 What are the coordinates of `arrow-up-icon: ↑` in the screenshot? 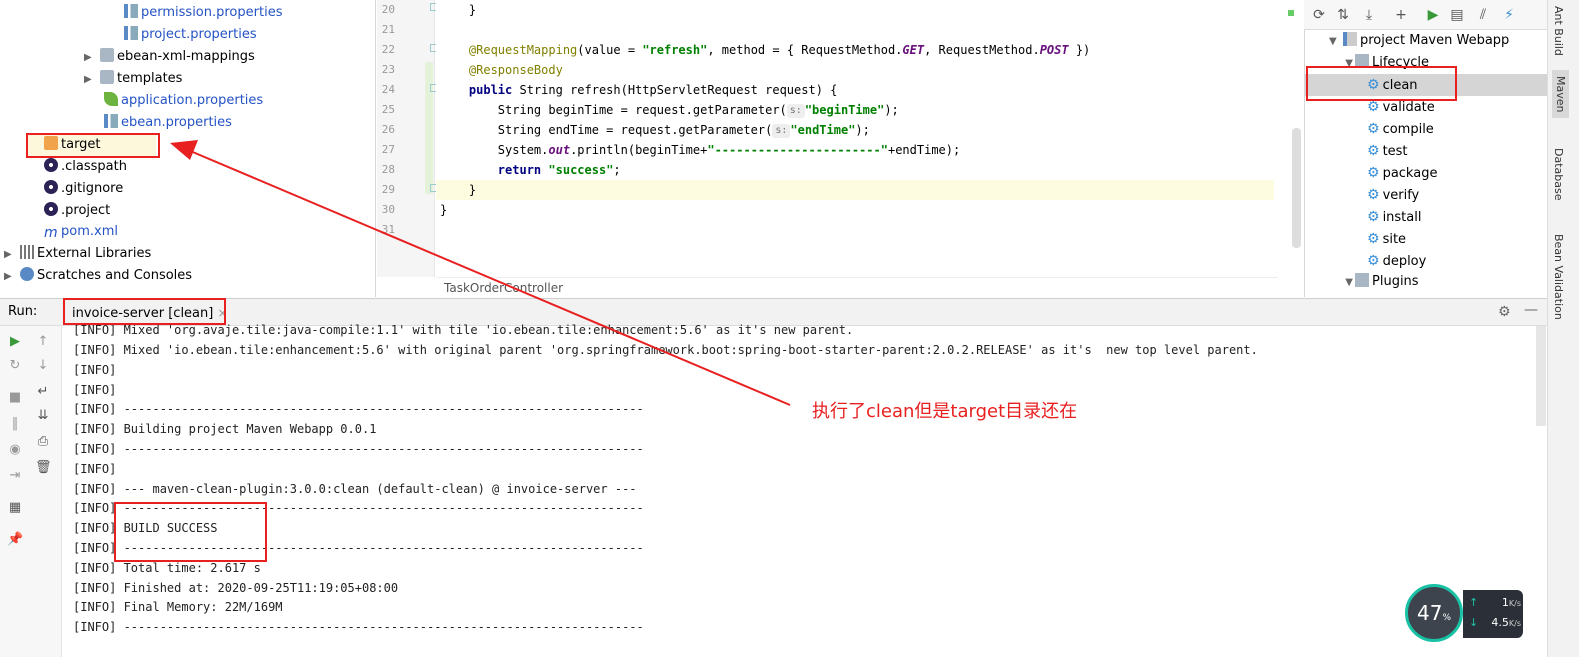 It's located at (1474, 602).